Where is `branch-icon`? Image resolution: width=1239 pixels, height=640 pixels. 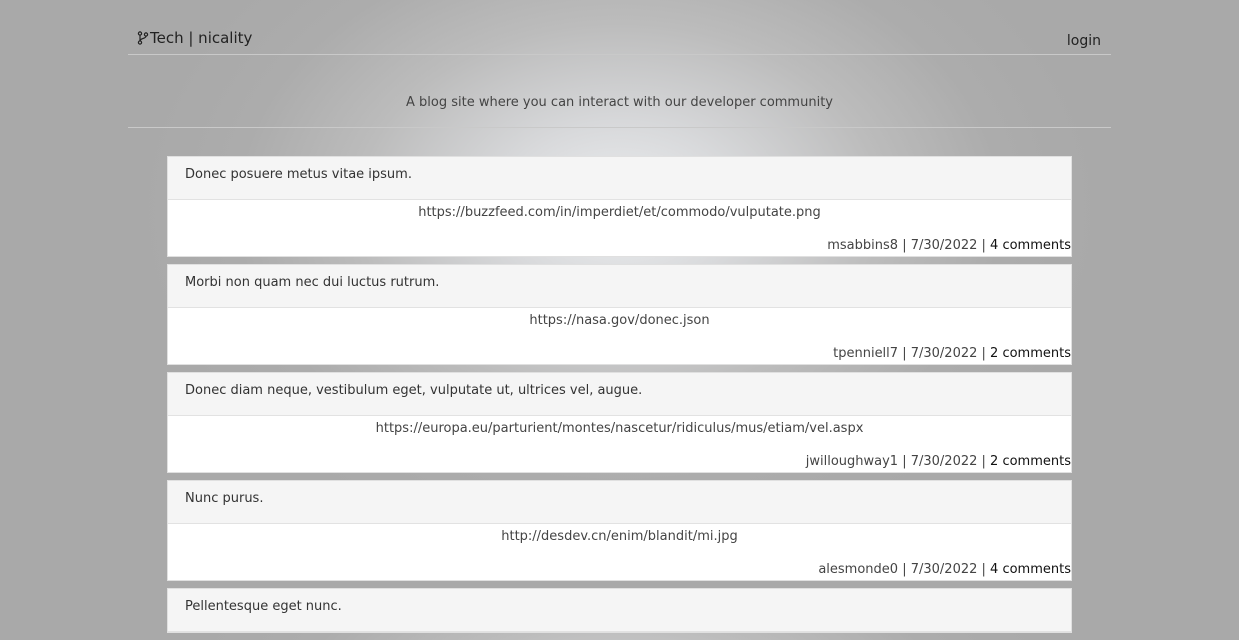
branch-icon is located at coordinates (143, 38).